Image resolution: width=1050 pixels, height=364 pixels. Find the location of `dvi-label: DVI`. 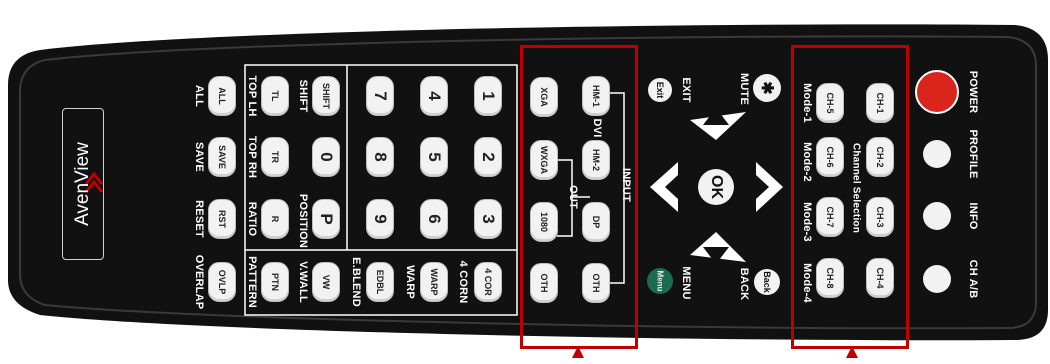

dvi-label: DVI is located at coordinates (597, 128).